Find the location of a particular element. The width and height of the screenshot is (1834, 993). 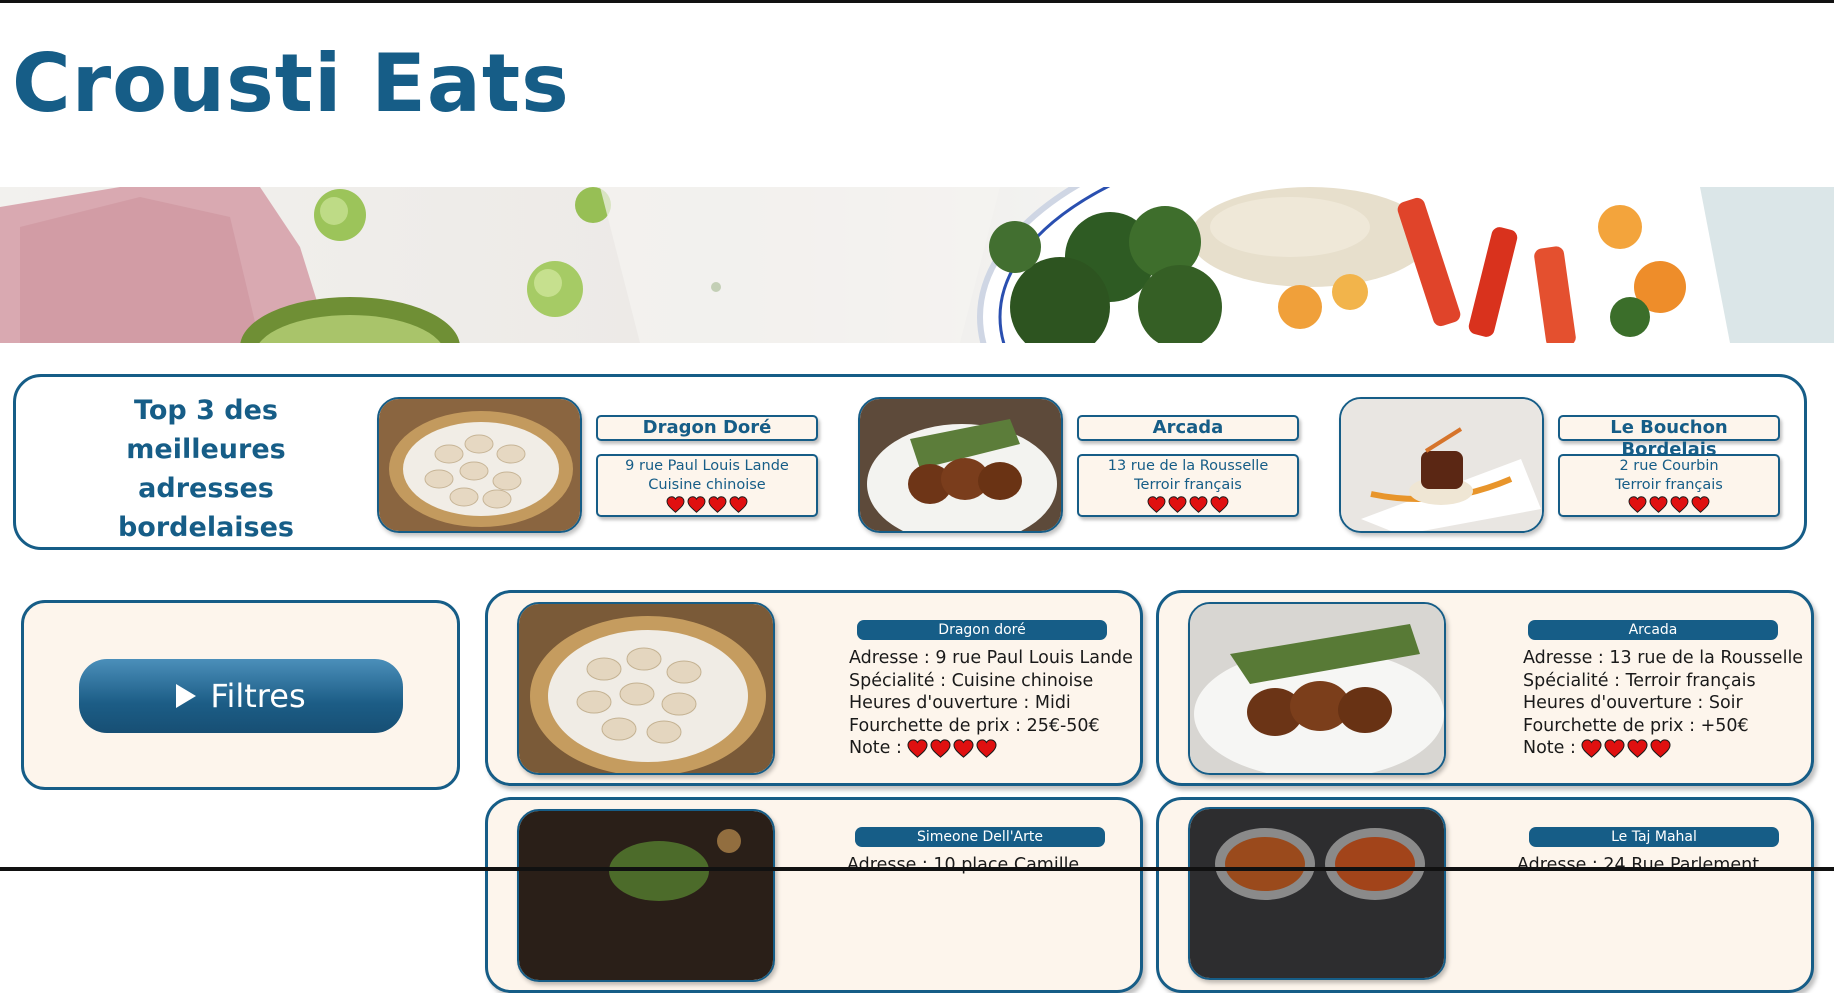

top3-name: Le Bouchon Bordelais is located at coordinates (1669, 437).